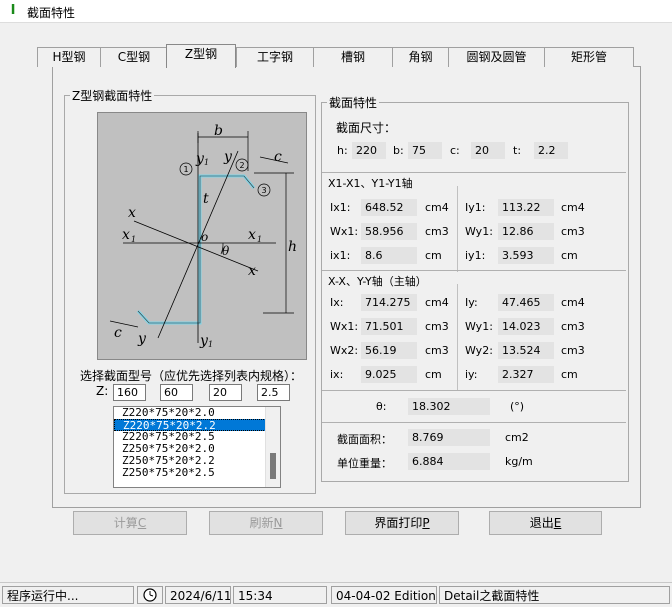 The image size is (672, 607). I want to click on scrollbar-thumb, so click(273, 466).